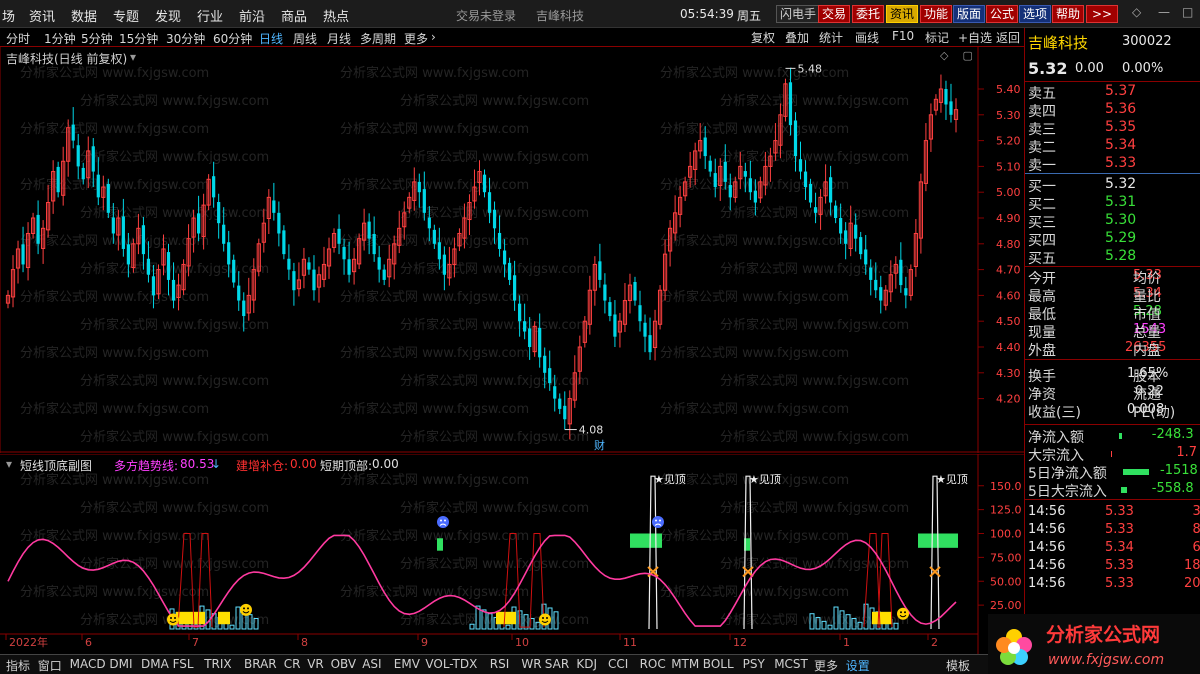  Describe the element at coordinates (867, 37) in the screenshot. I see `draw-line-button: 画线` at that location.